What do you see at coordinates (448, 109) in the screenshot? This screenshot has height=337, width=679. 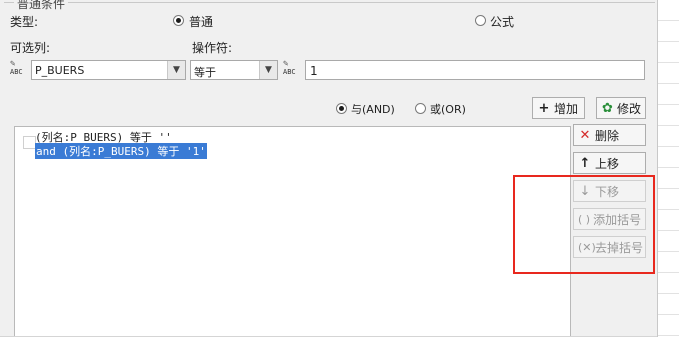 I see `or-label: 或(OR)` at bounding box center [448, 109].